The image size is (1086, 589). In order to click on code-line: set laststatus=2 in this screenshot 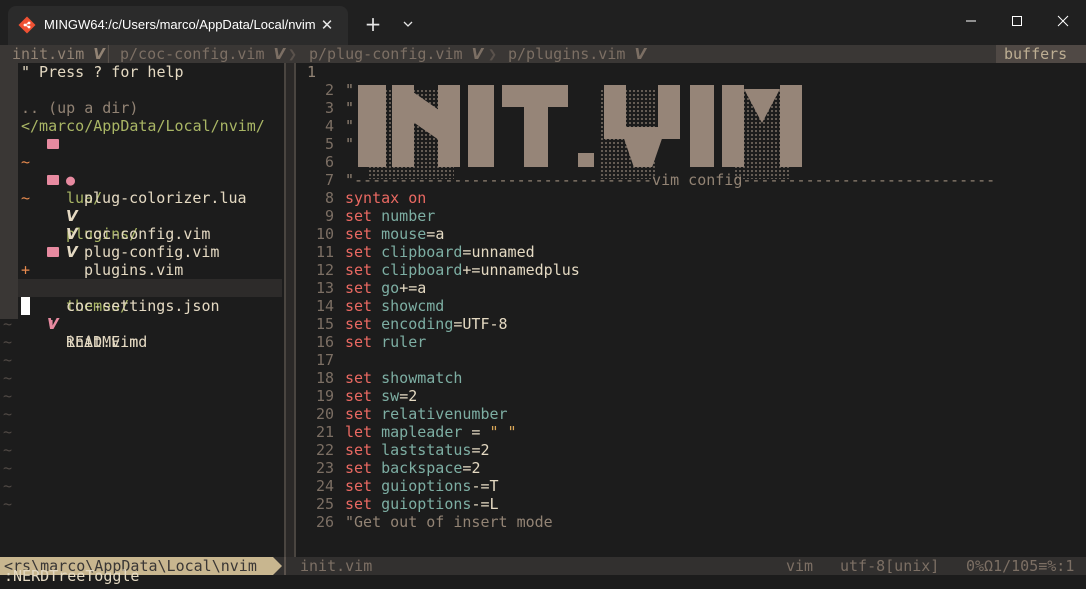, I will do `click(417, 450)`.